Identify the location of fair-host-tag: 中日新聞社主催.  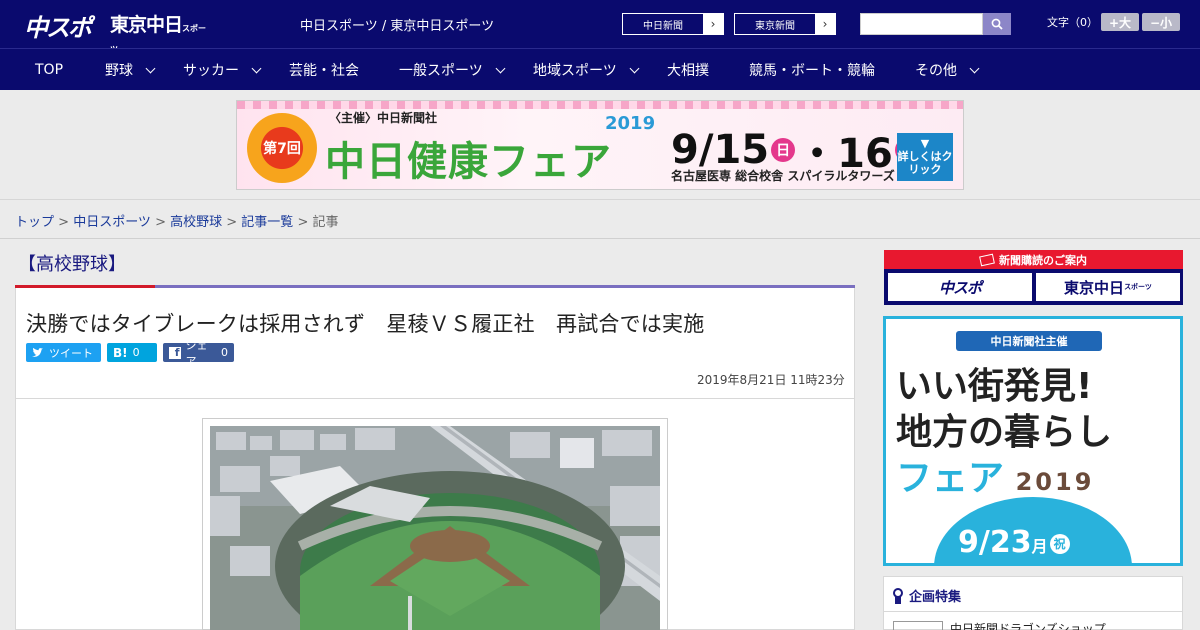
(1029, 341).